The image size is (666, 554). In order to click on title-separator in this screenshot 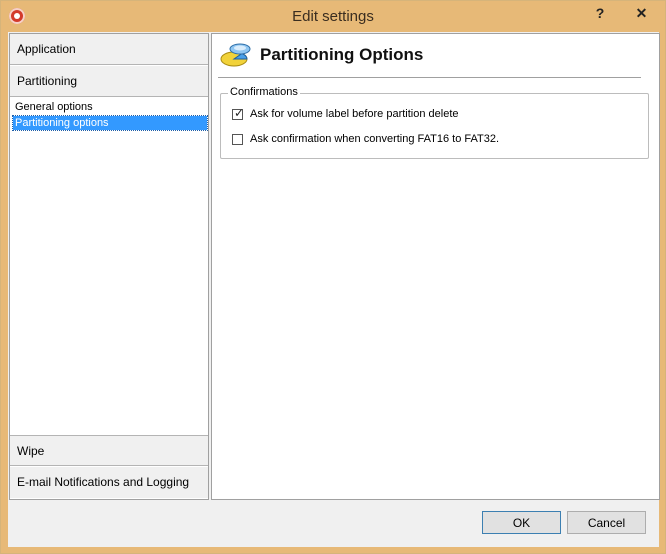, I will do `click(429, 77)`.